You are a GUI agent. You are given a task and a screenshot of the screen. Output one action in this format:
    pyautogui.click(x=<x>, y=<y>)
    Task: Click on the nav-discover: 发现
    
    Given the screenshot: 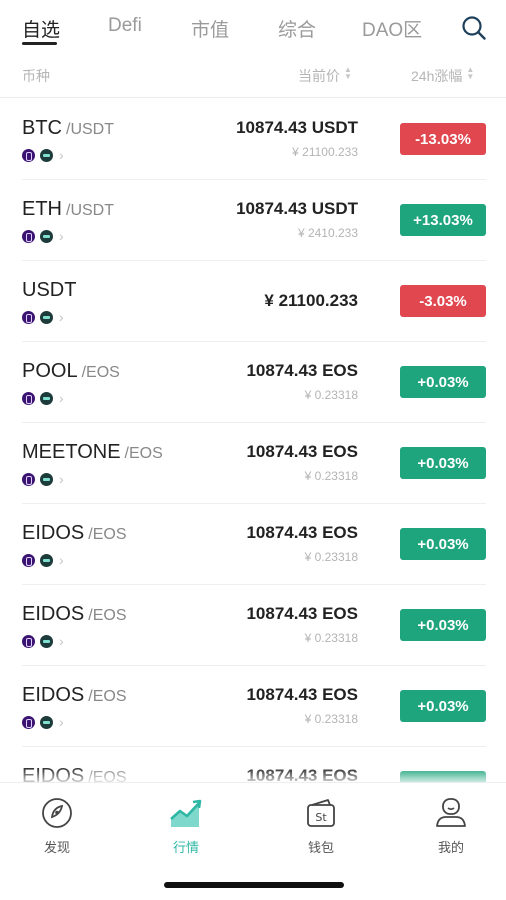 What is the action you would take?
    pyautogui.click(x=57, y=826)
    